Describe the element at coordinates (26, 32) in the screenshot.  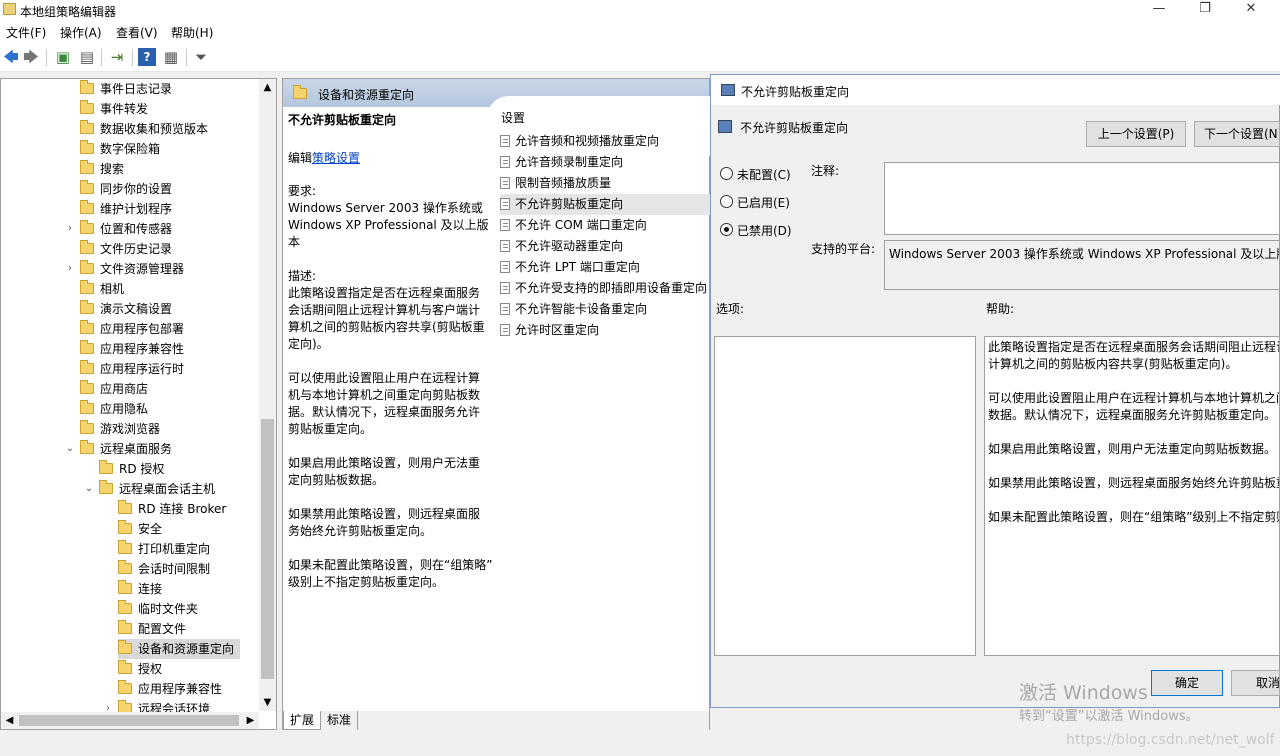
I see `menu-file: 文件(F)` at that location.